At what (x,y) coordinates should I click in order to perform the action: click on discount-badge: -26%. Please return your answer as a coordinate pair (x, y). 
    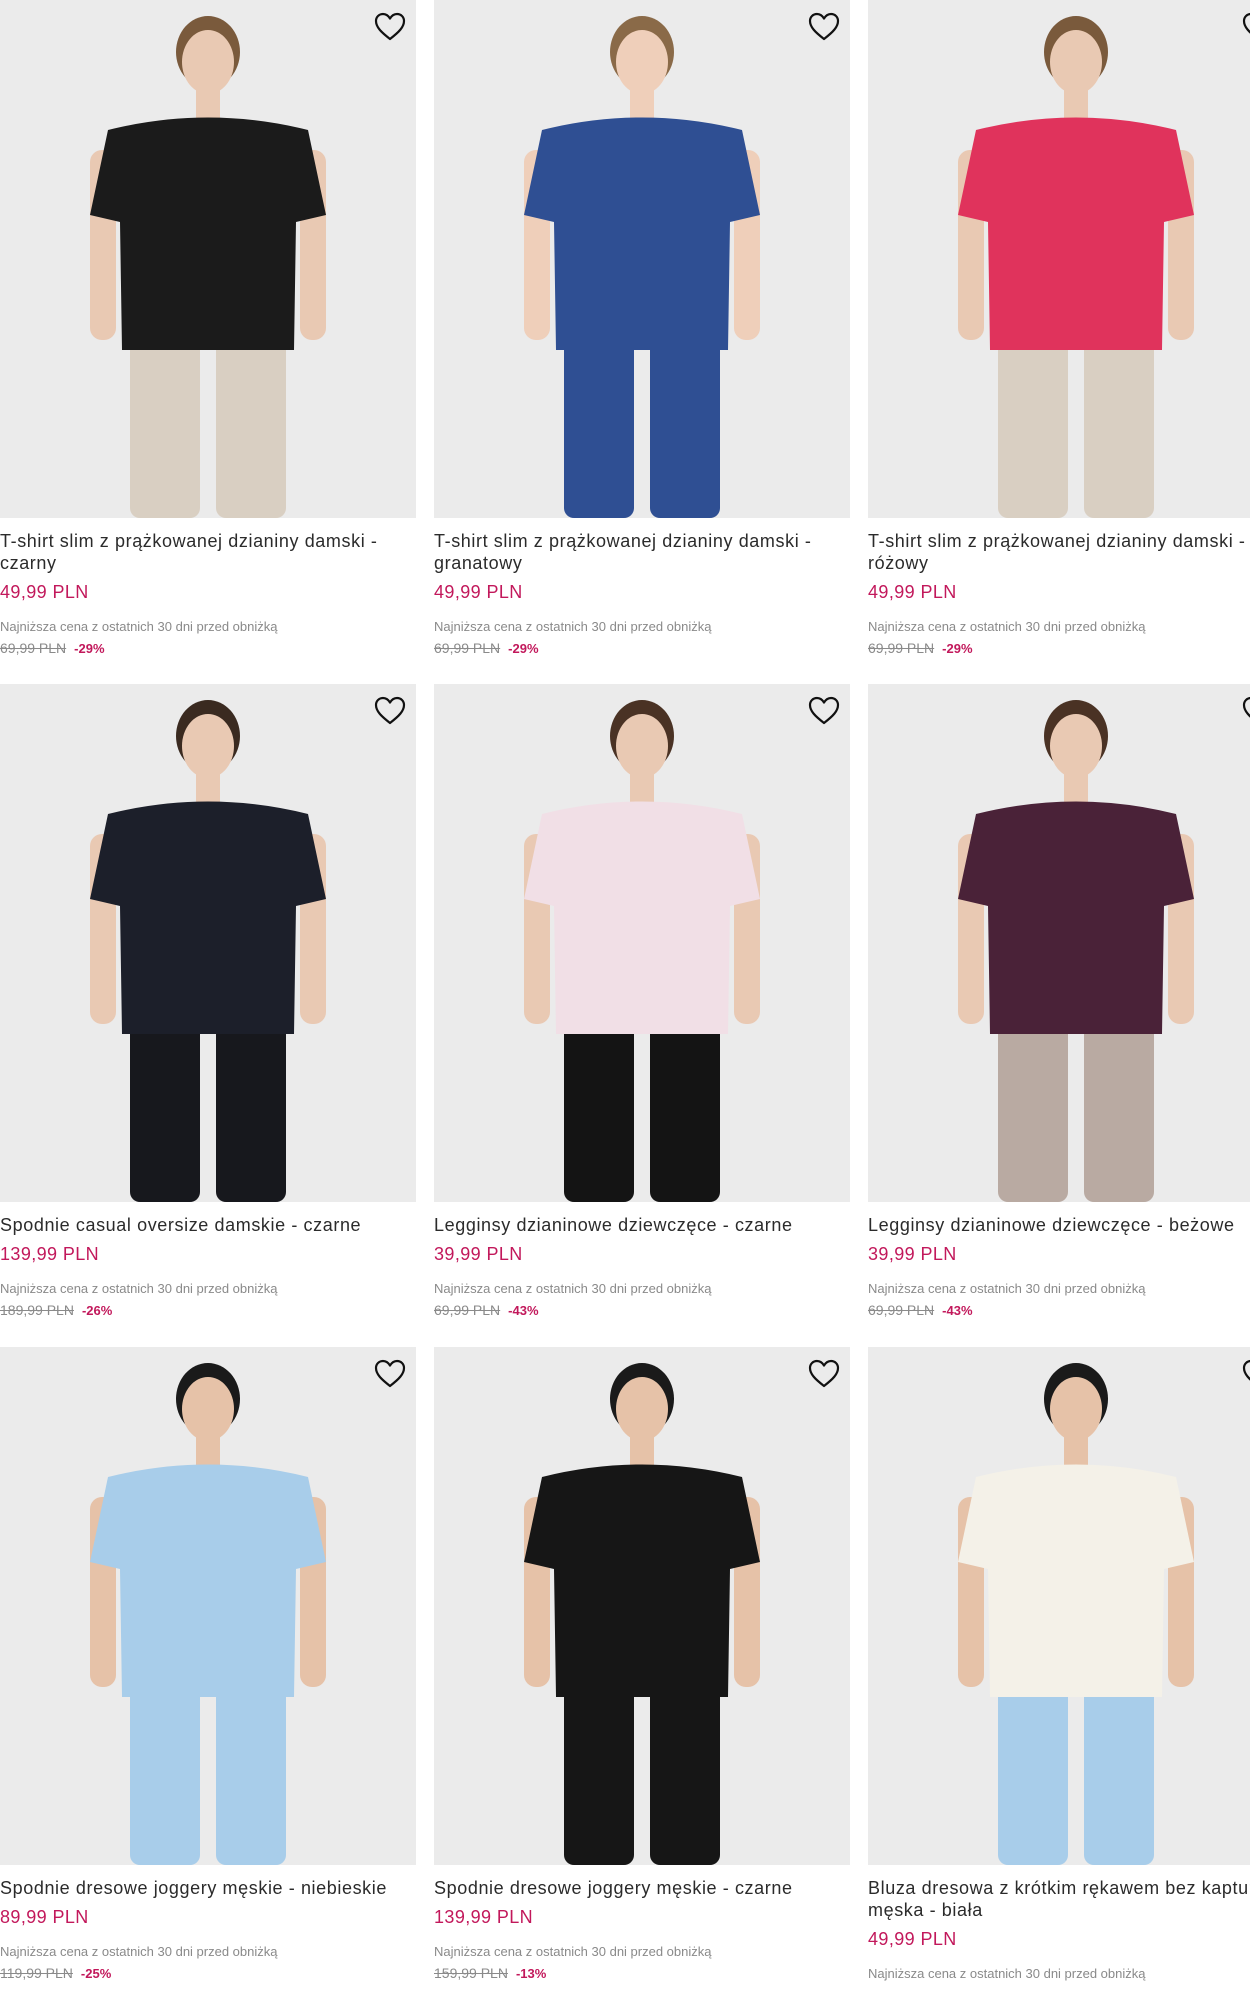
    Looking at the image, I should click on (97, 1310).